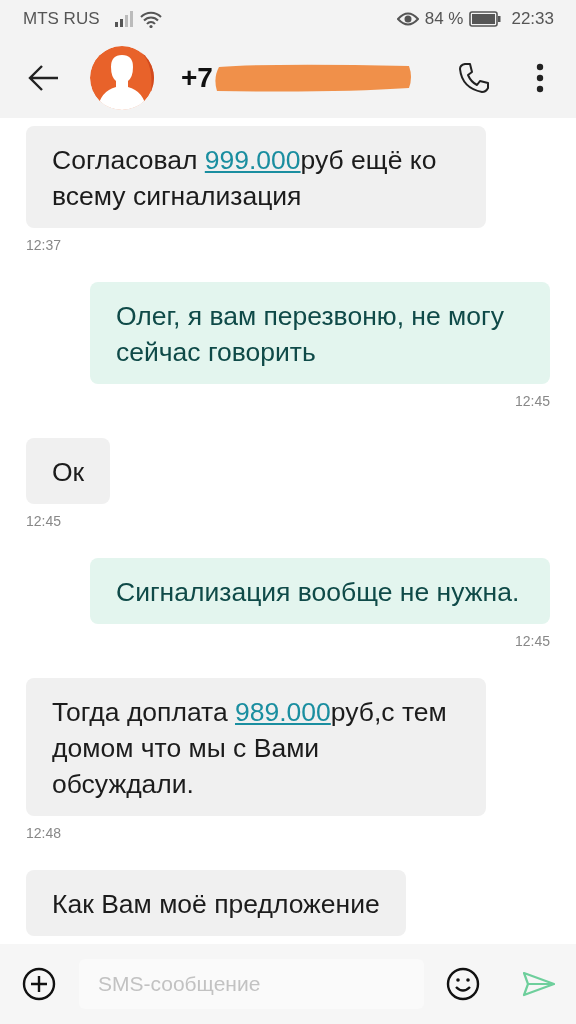 The height and width of the screenshot is (1024, 576). I want to click on back-arrow-icon, so click(44, 78).